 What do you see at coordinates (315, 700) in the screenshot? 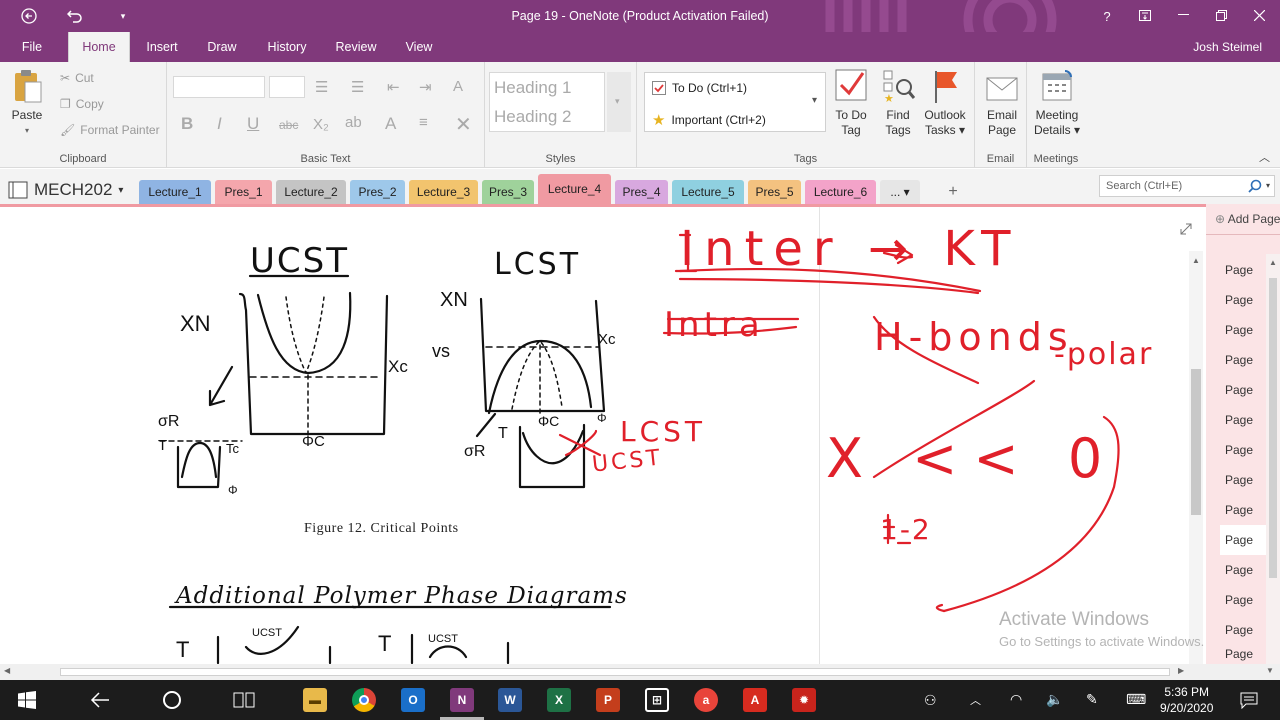
I see `file-explorer-icon: ▬` at bounding box center [315, 700].